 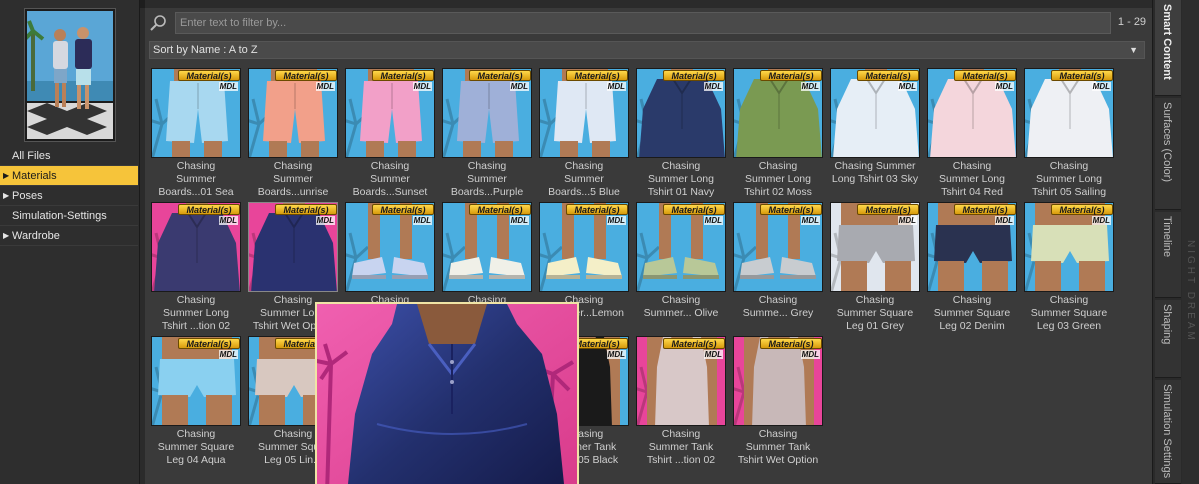 I want to click on category-label: Simulation-Settings, so click(x=59, y=216).